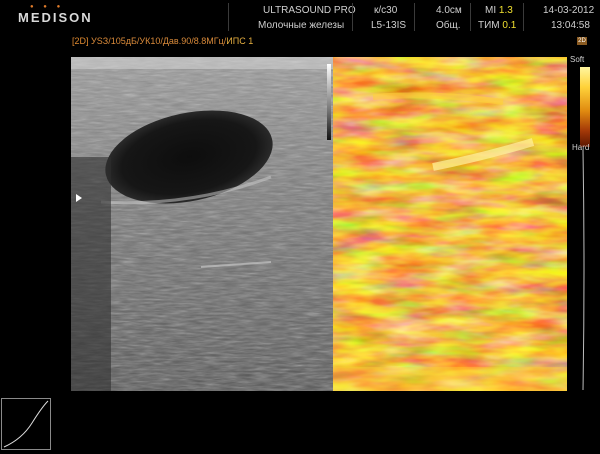 This screenshot has width=600, height=454. Describe the element at coordinates (389, 25) in the screenshot. I see `probe-name: L5-13IS` at that location.